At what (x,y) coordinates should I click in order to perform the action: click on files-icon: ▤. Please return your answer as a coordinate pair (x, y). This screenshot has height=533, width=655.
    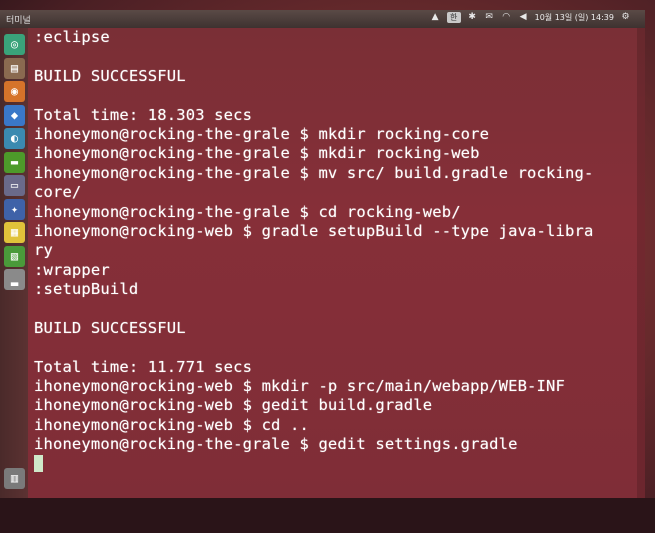
    Looking at the image, I should click on (14, 68).